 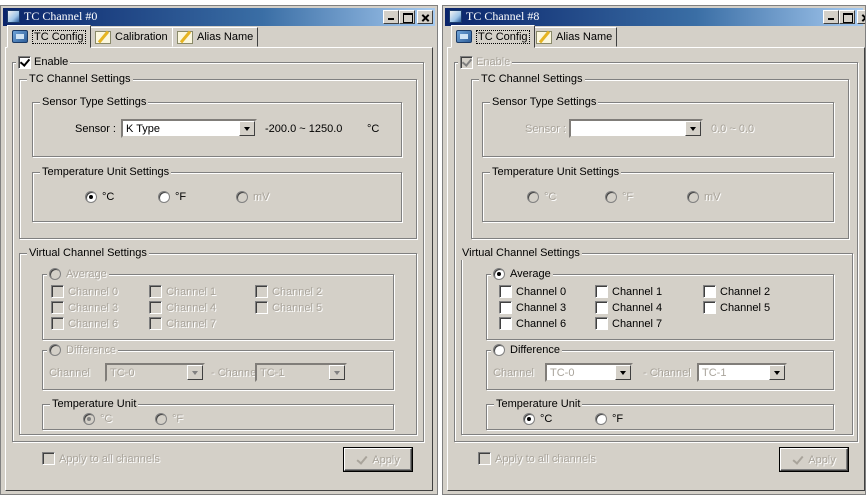 What do you see at coordinates (373, 129) in the screenshot?
I see `sensor-unit: °C` at bounding box center [373, 129].